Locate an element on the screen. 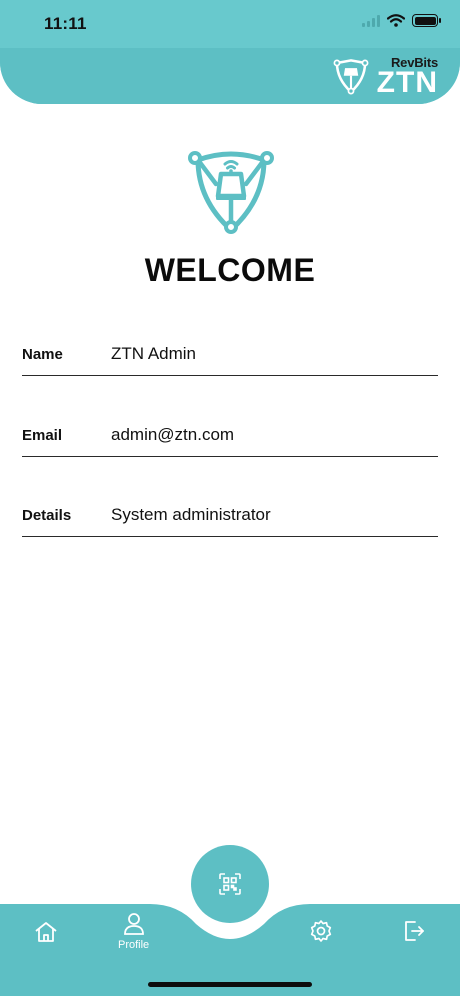 This screenshot has height=996, width=460. brand-logo: RevBits ZTN is located at coordinates (384, 77).